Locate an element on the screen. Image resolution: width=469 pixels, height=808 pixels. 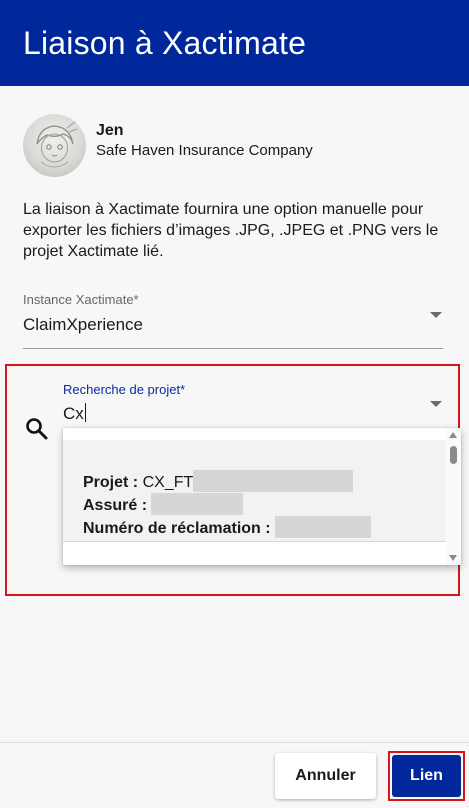
user-info: Jen Safe Haven Insurance Company is located at coordinates (168, 145).